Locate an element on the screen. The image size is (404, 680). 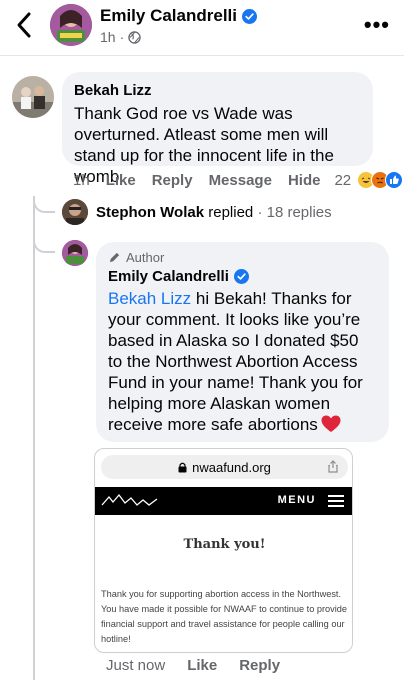
comment-author: Emily Calandrelli is located at coordinates (242, 276).